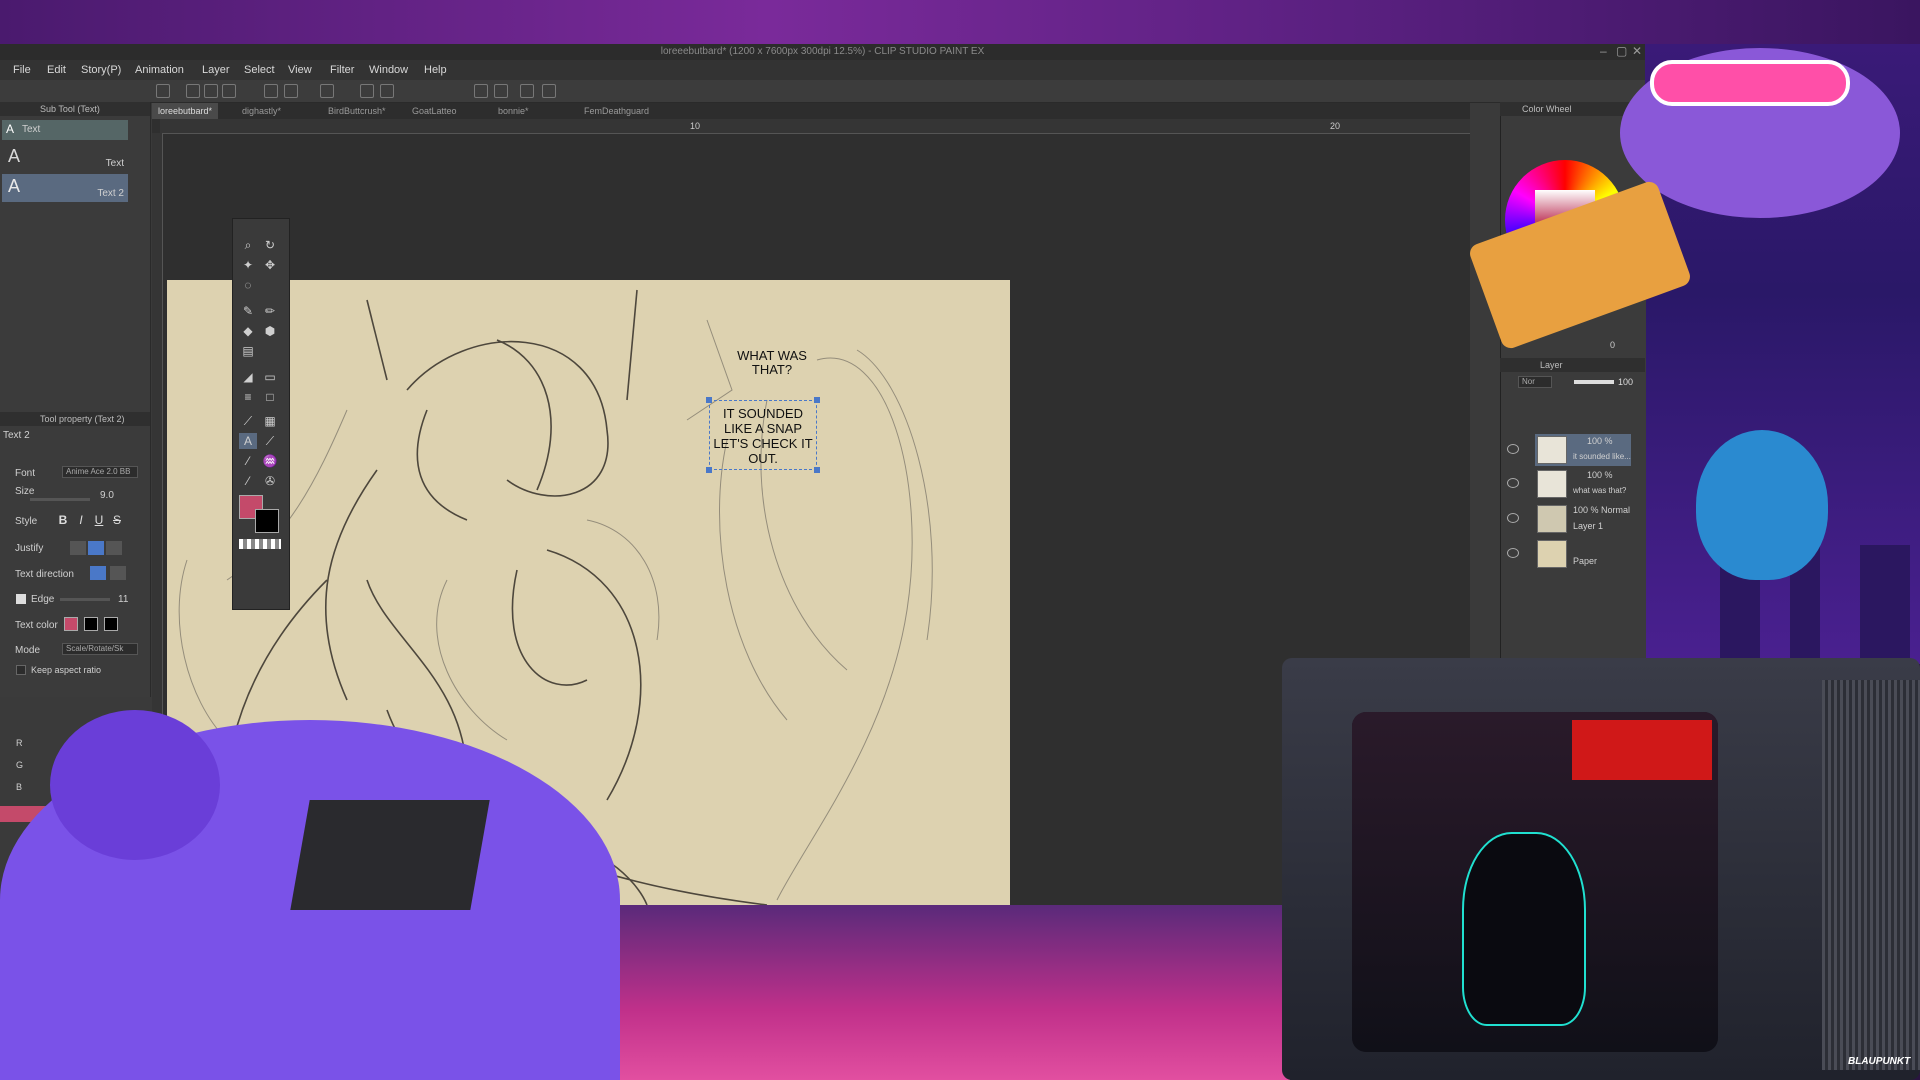 This screenshot has height=1080, width=1920. Describe the element at coordinates (99, 521) in the screenshot. I see `underline-button: U` at that location.